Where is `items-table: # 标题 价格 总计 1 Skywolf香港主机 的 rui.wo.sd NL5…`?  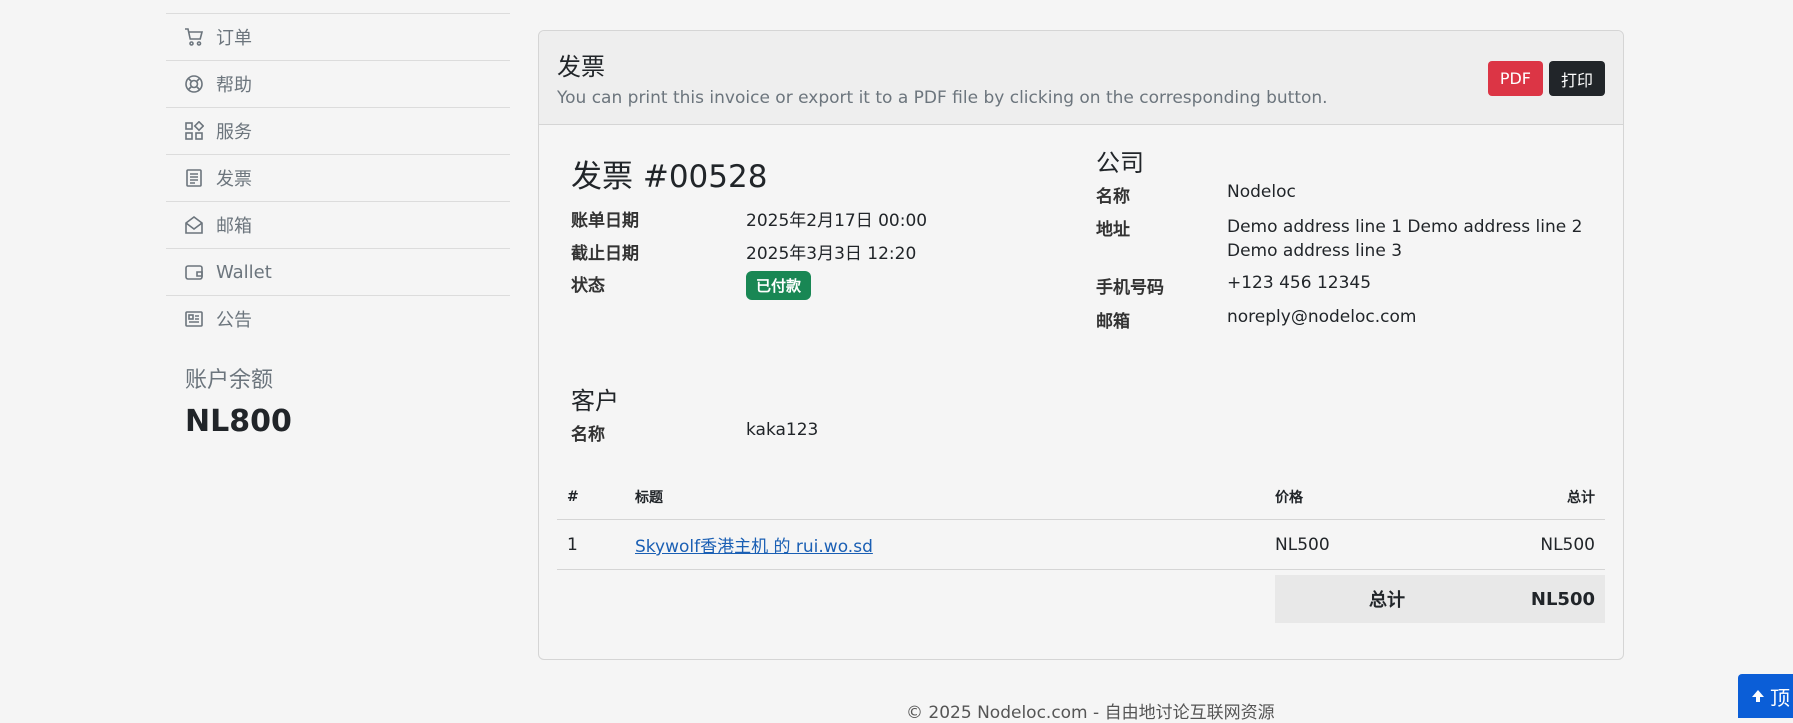
items-table: # 标题 价格 总计 1 Skywolf香港主机 的 rui.wo.sd NL5… is located at coordinates (1081, 522).